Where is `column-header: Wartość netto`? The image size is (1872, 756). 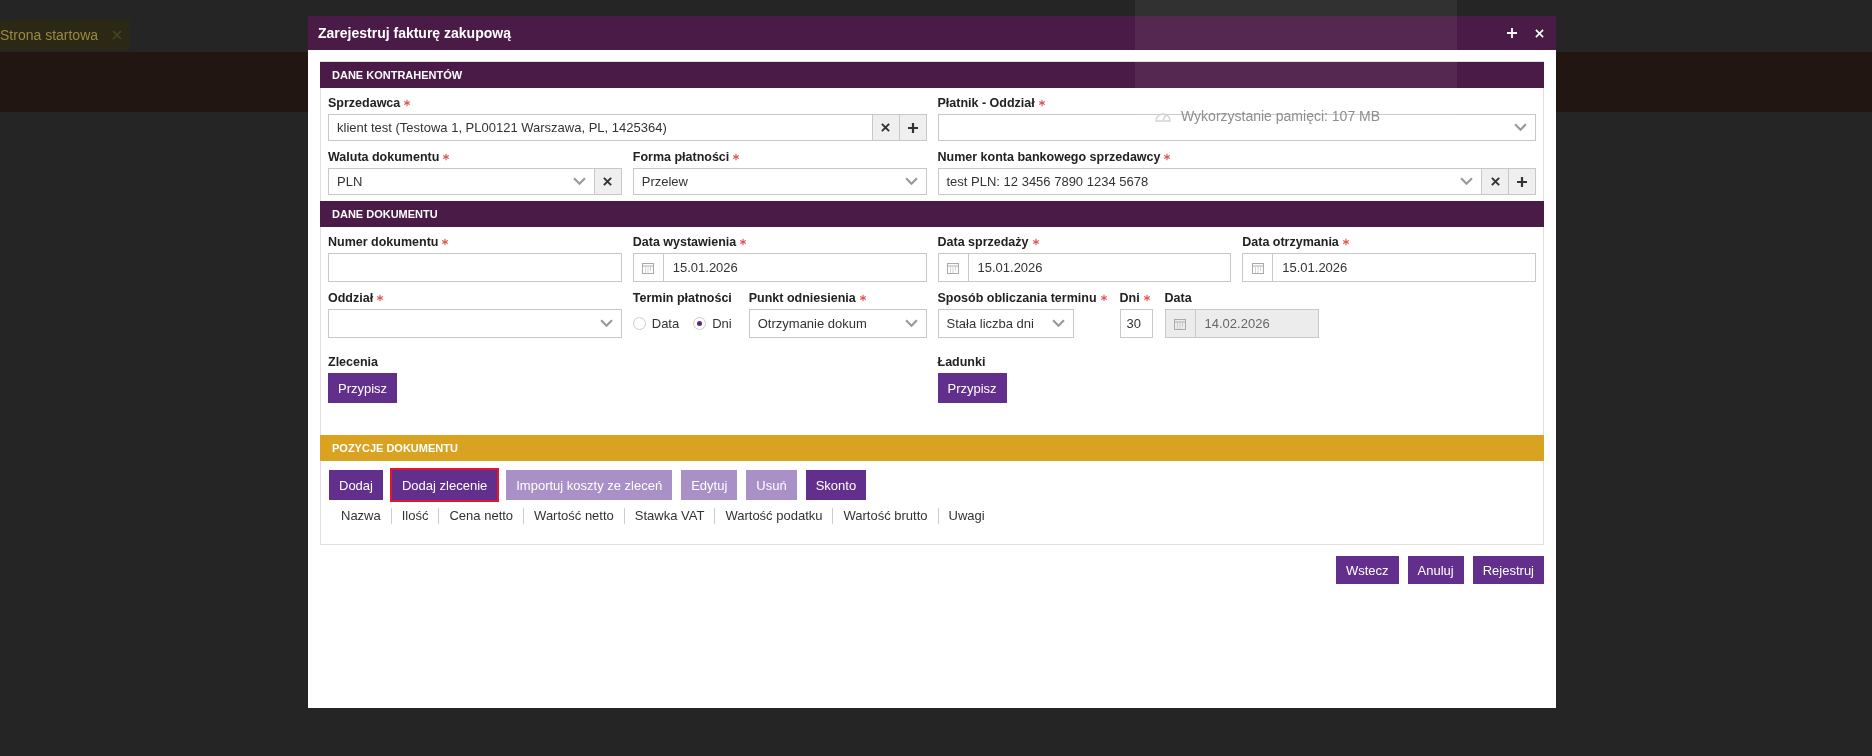 column-header: Wartość netto is located at coordinates (573, 516).